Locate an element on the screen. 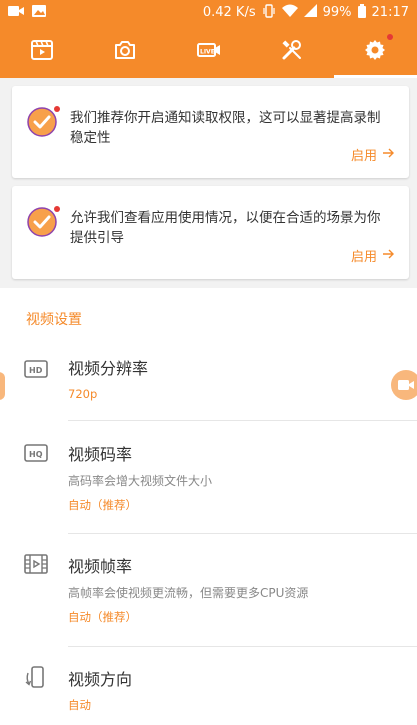 The height and width of the screenshot is (725, 417). live-icon-label: LIVE is located at coordinates (207, 51).